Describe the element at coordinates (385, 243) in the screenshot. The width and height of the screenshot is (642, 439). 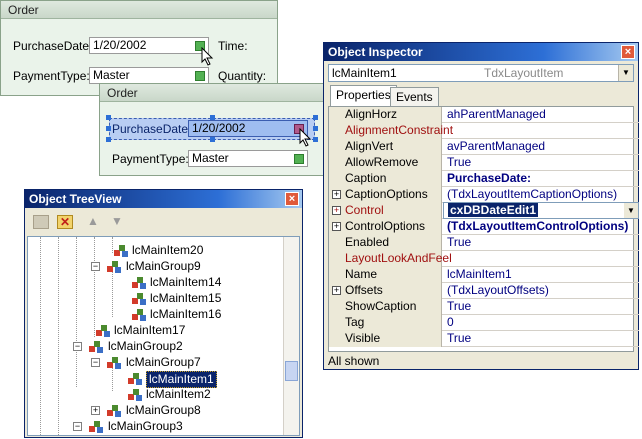
I see `property-name: Enabled` at that location.